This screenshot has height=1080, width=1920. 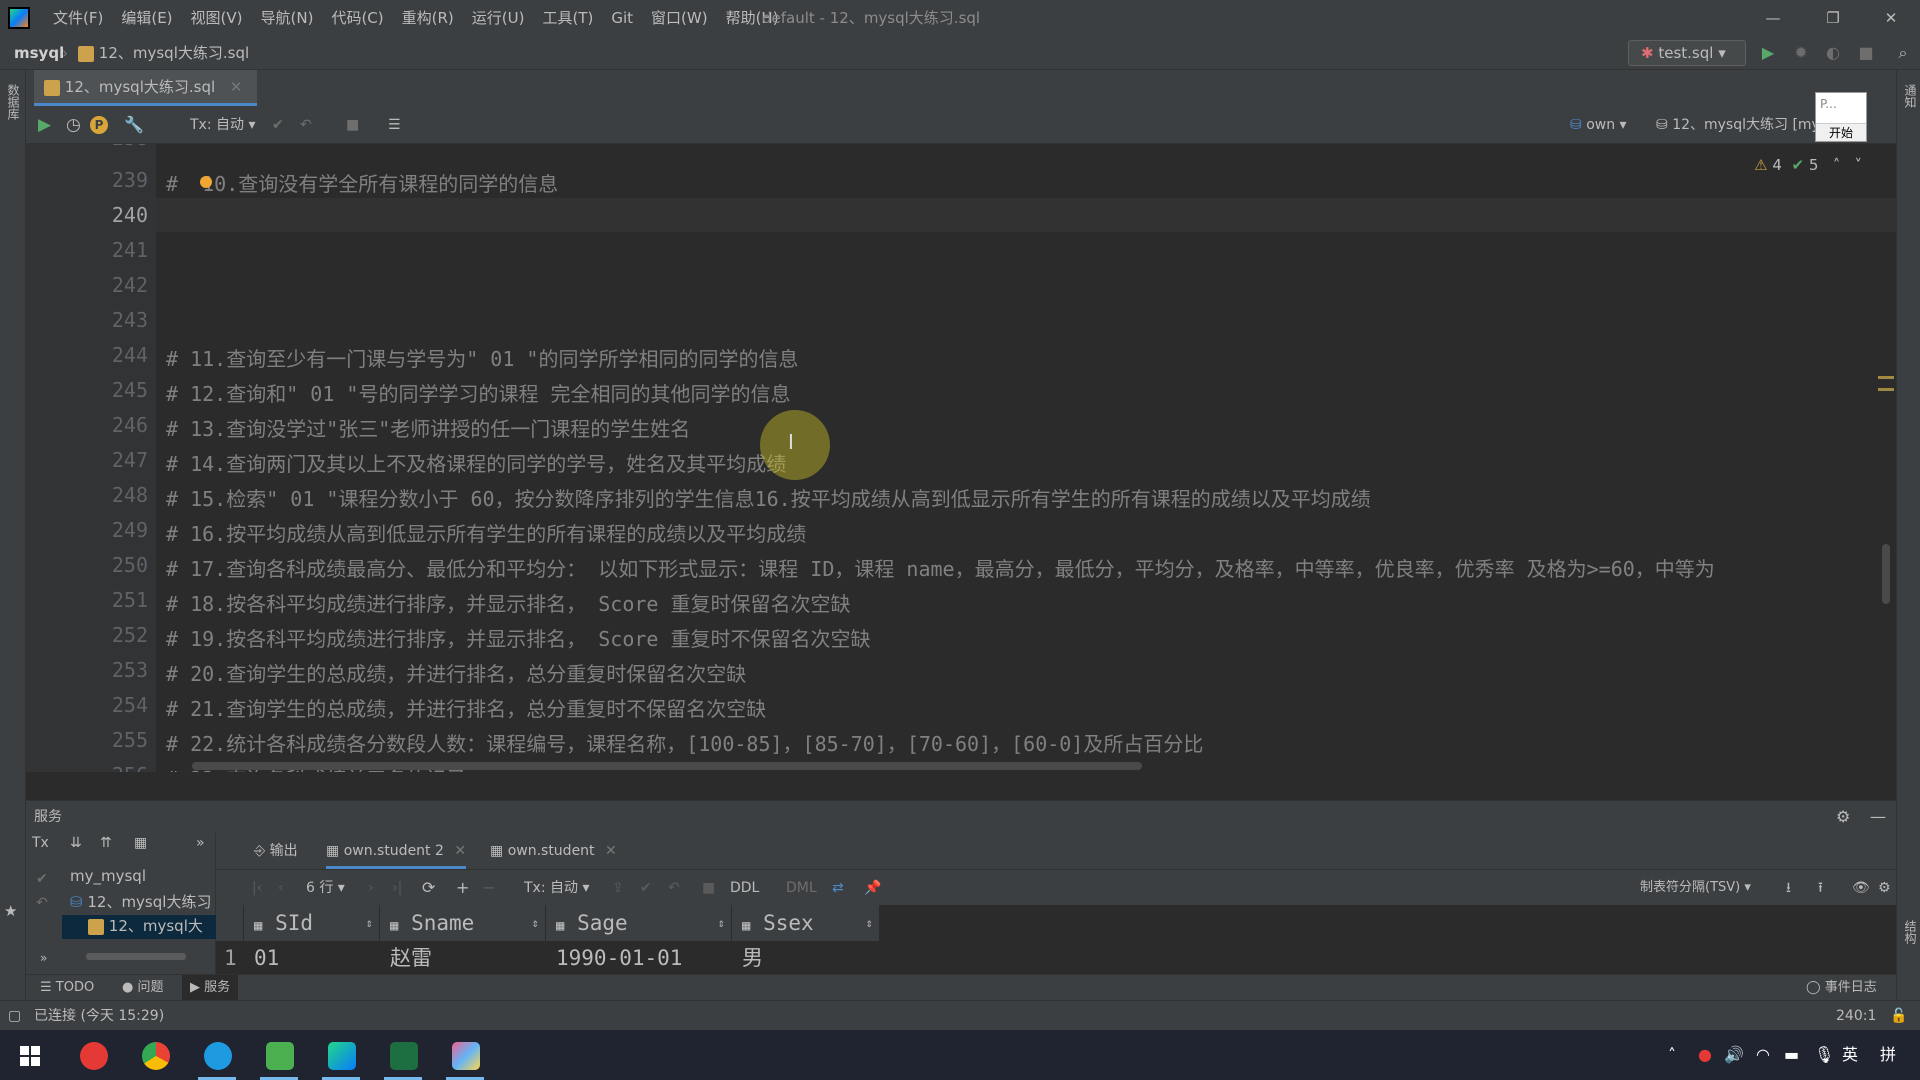 What do you see at coordinates (1808, 165) in the screenshot?
I see `inspection-widget: ⚠ 4 ✔ 5 ˄ ˅` at bounding box center [1808, 165].